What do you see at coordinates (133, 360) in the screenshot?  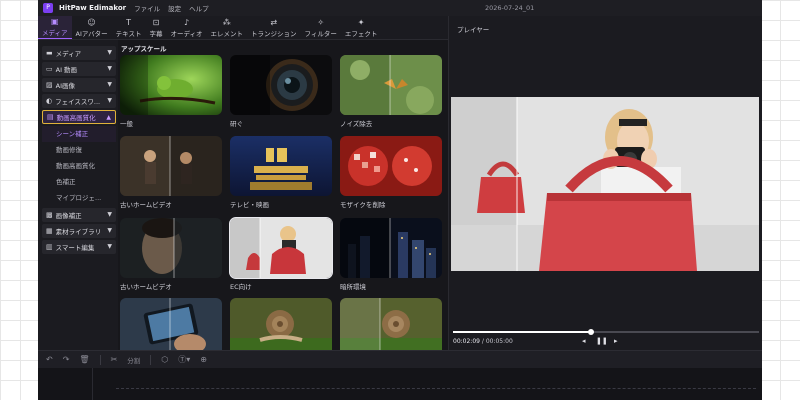 I see `split-button: 分割` at bounding box center [133, 360].